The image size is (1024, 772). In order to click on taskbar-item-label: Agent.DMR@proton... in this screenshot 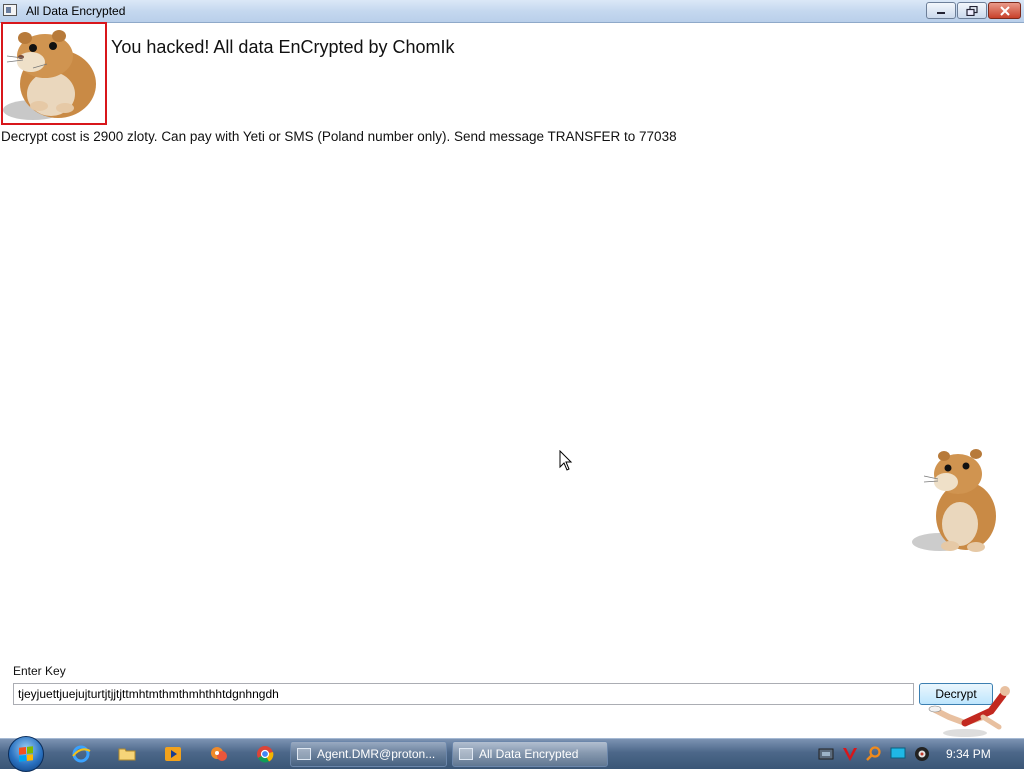, I will do `click(376, 754)`.